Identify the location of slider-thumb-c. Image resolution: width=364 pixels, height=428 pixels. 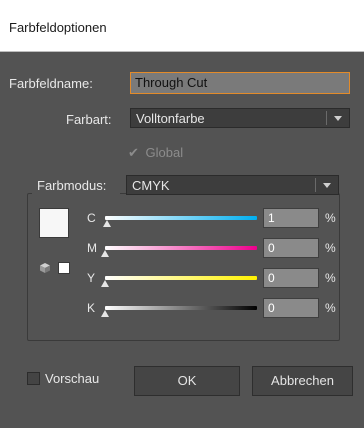
(106, 223).